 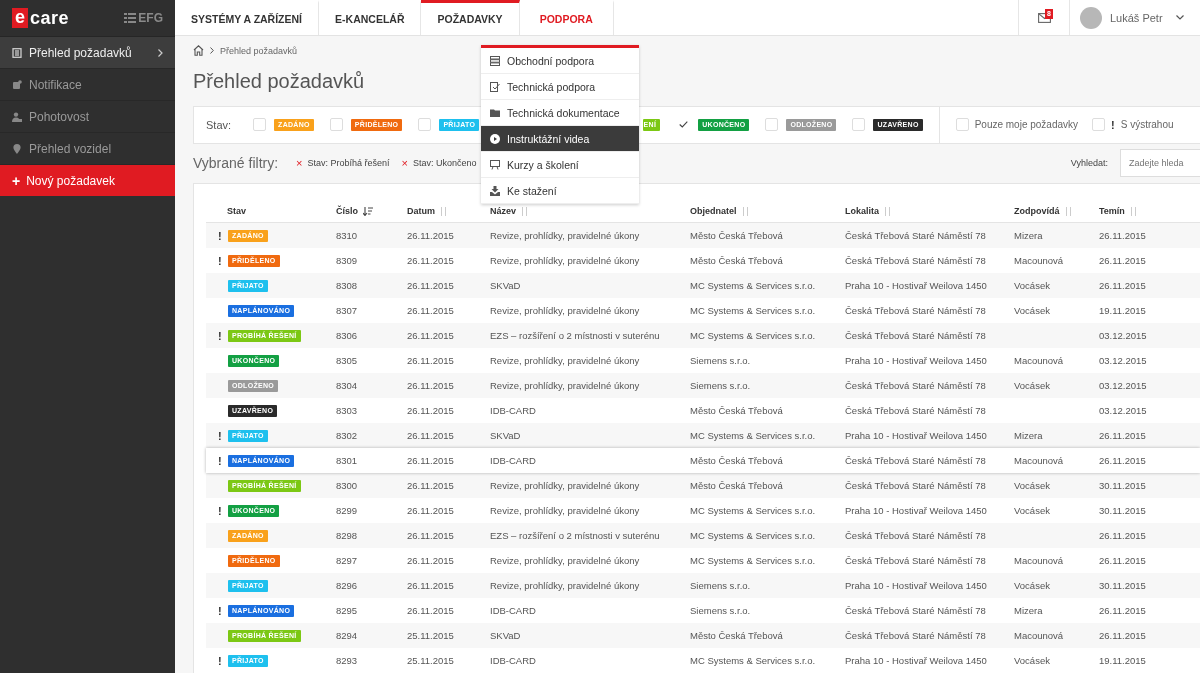 What do you see at coordinates (87, 180) in the screenshot?
I see `new-request-button: + Nový požadavek` at bounding box center [87, 180].